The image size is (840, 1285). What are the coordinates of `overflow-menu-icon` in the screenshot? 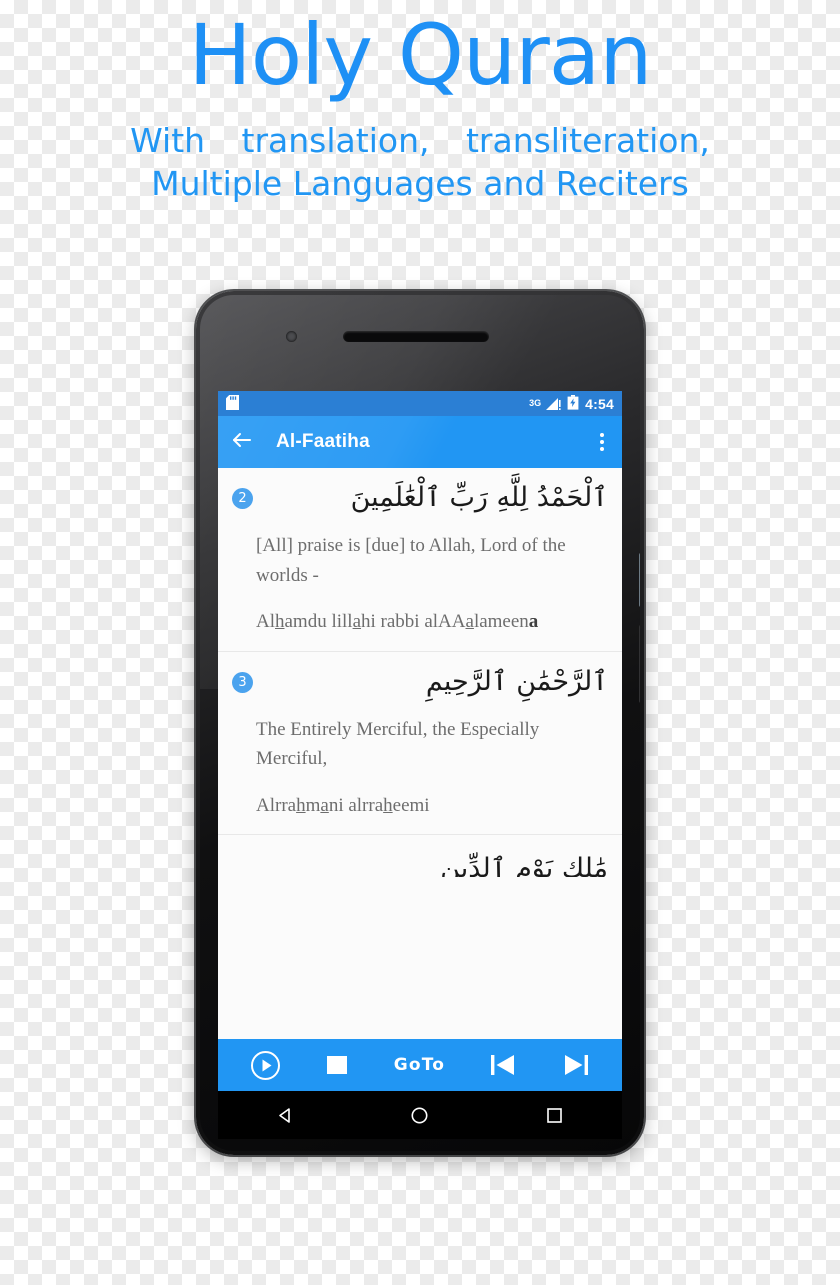 It's located at (602, 442).